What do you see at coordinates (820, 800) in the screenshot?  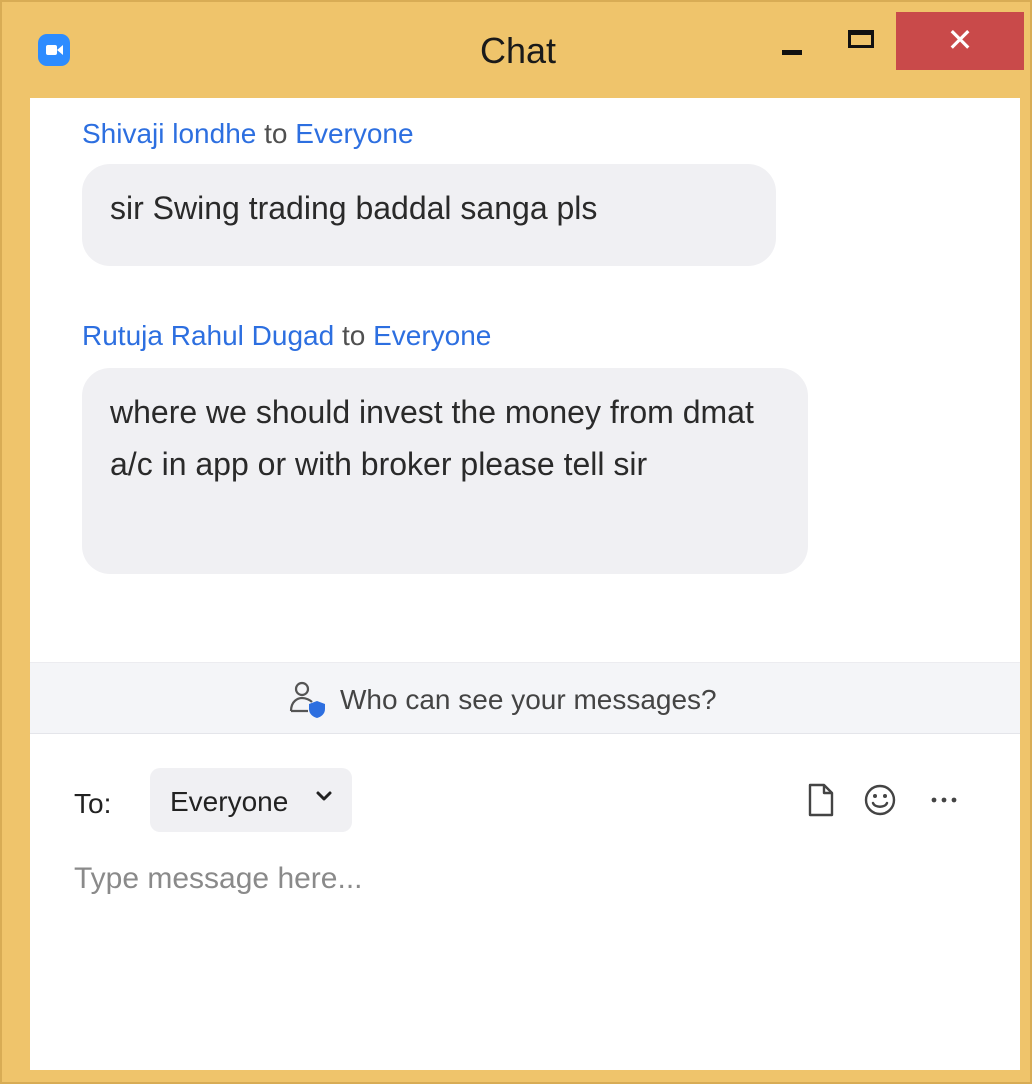 I see `file-icon` at bounding box center [820, 800].